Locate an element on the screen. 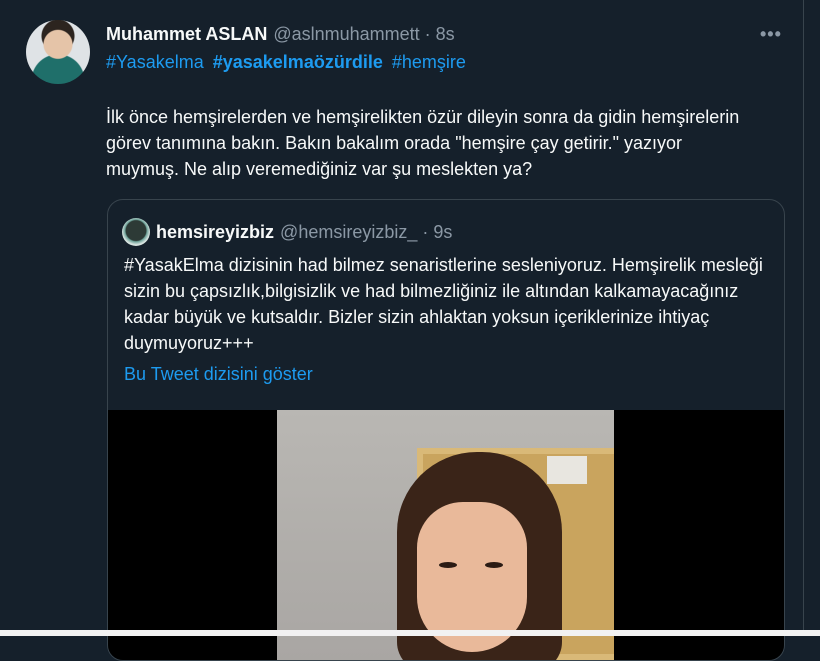 This screenshot has width=820, height=661. hashtag-link: #hemşire is located at coordinates (429, 62).